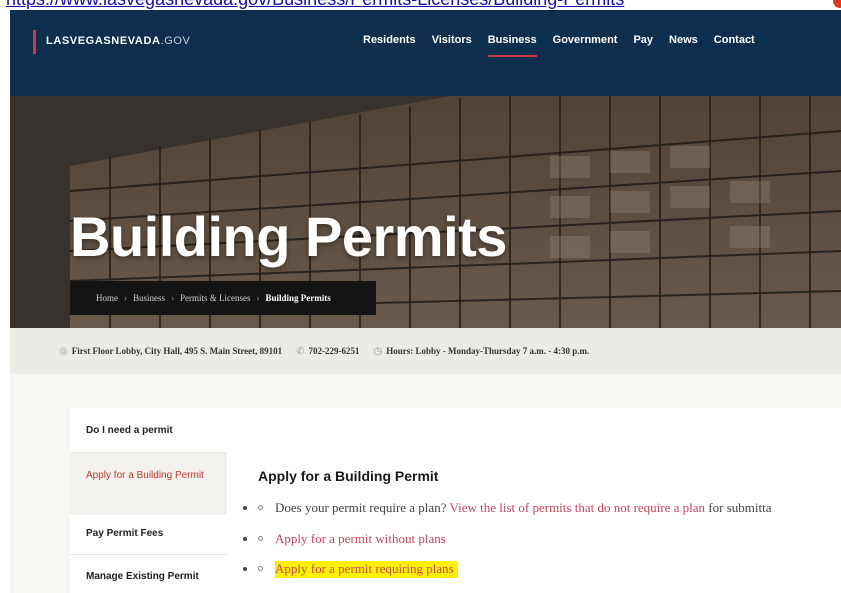 The width and height of the screenshot is (841, 593). I want to click on apply-without-plans-link: Apply for a permit without plans, so click(360, 538).